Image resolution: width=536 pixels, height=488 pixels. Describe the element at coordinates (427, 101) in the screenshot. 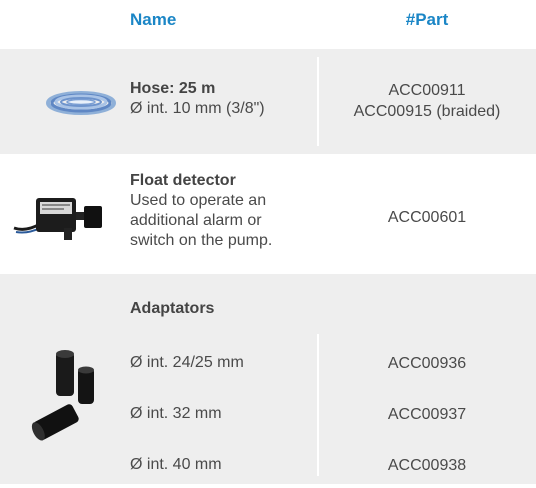

I see `hose-part-cell: ACC00911 ACC00915 (braided)` at that location.